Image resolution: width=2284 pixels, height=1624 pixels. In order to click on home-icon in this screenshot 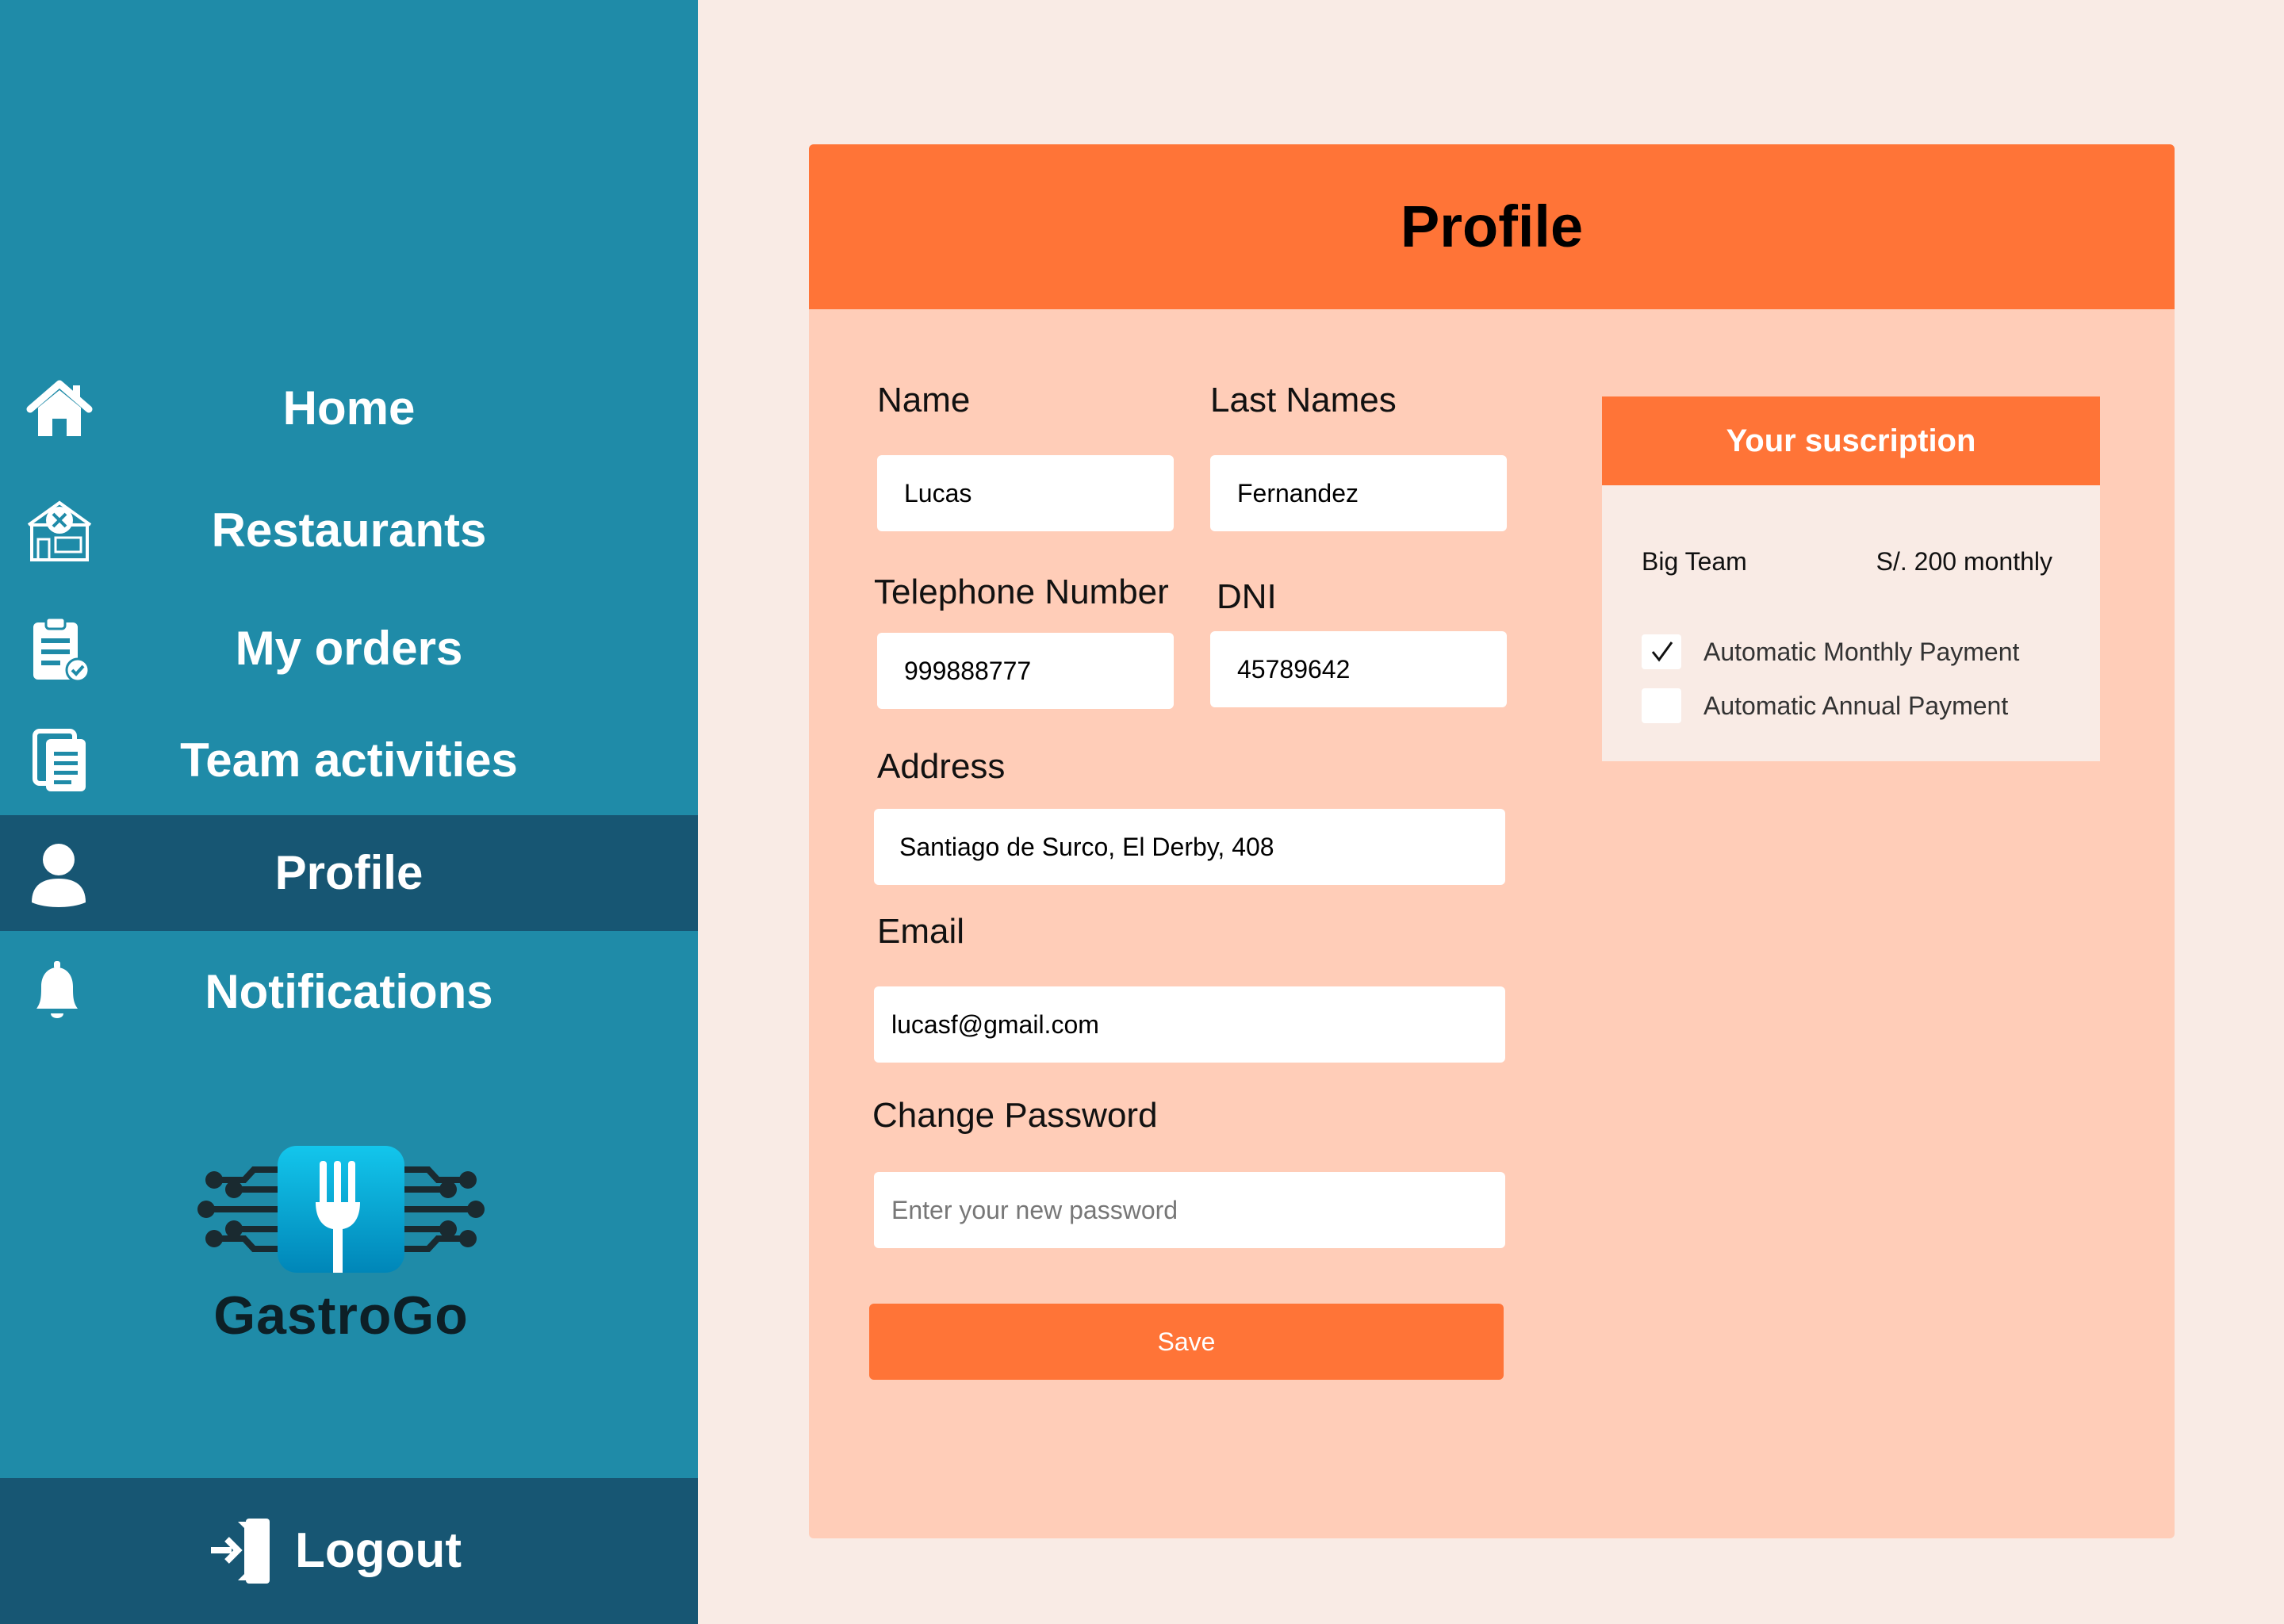, I will do `click(59, 408)`.